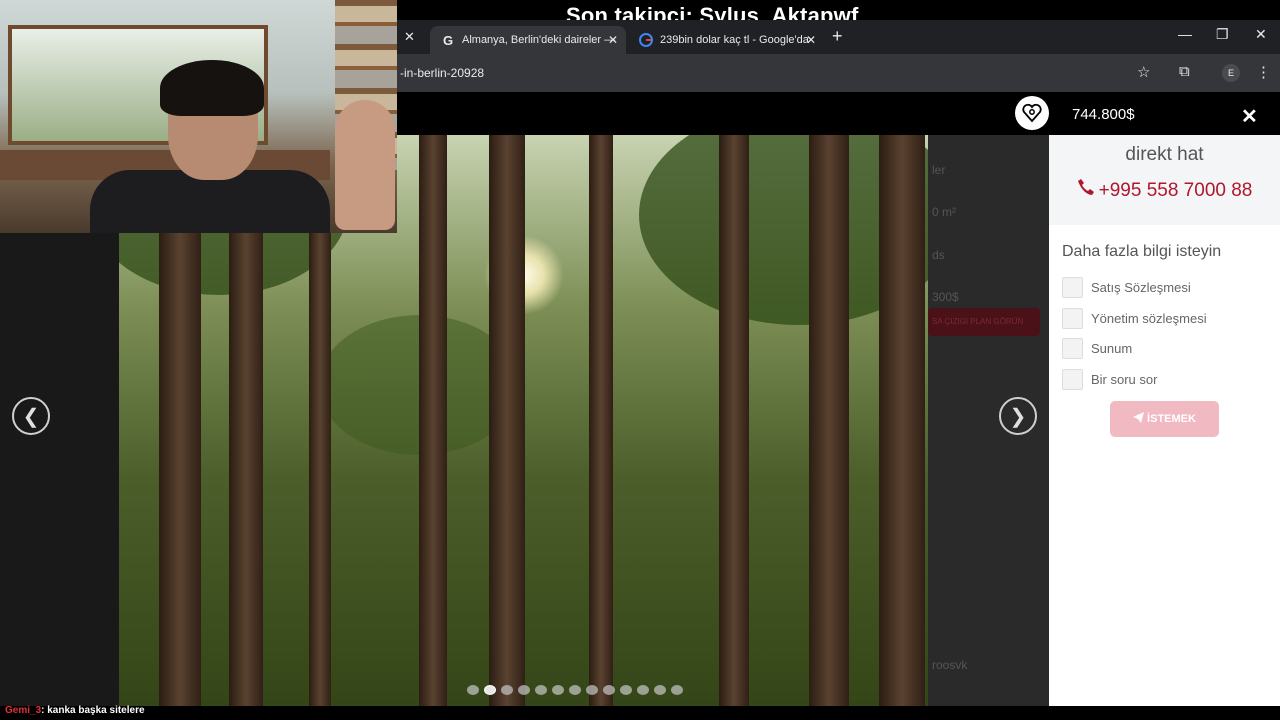 The width and height of the screenshot is (1280, 720). Describe the element at coordinates (712, 12) in the screenshot. I see `stream-follower-title: Son takipçi: Sylus_Aktapwf` at that location.